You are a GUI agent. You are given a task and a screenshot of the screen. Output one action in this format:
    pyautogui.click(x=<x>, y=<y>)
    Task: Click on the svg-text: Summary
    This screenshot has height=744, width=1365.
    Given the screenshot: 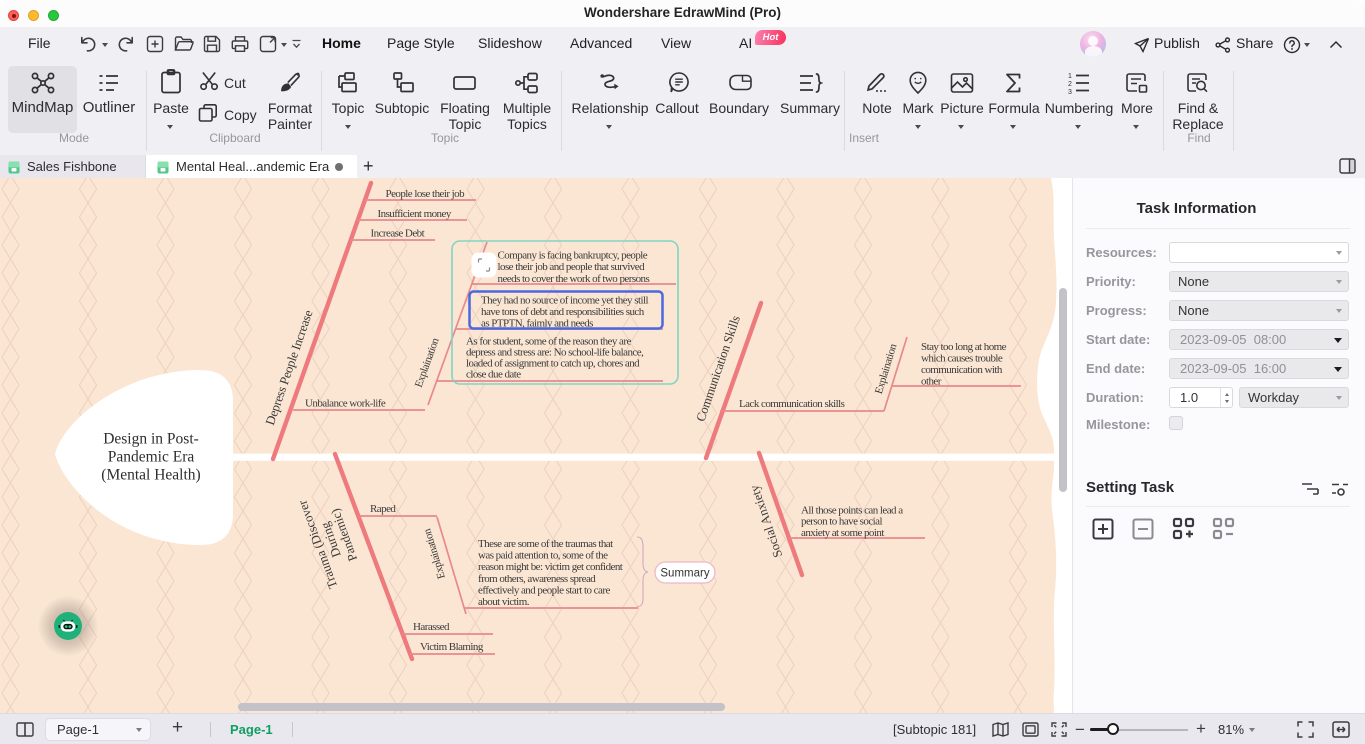 What is the action you would take?
    pyautogui.click(x=684, y=574)
    